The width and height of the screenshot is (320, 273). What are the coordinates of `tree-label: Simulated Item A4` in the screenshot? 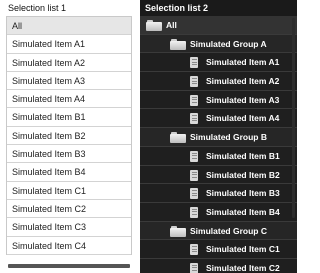 It's located at (243, 118).